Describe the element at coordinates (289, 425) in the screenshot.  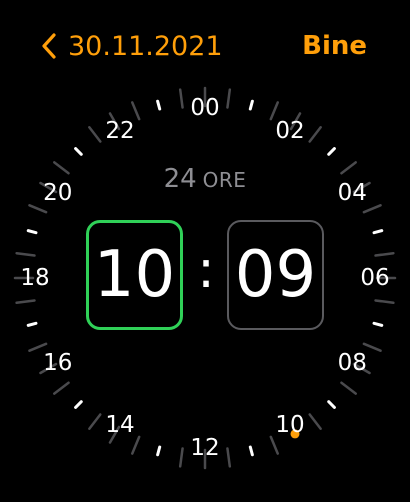
I see `hour-label: 10` at that location.